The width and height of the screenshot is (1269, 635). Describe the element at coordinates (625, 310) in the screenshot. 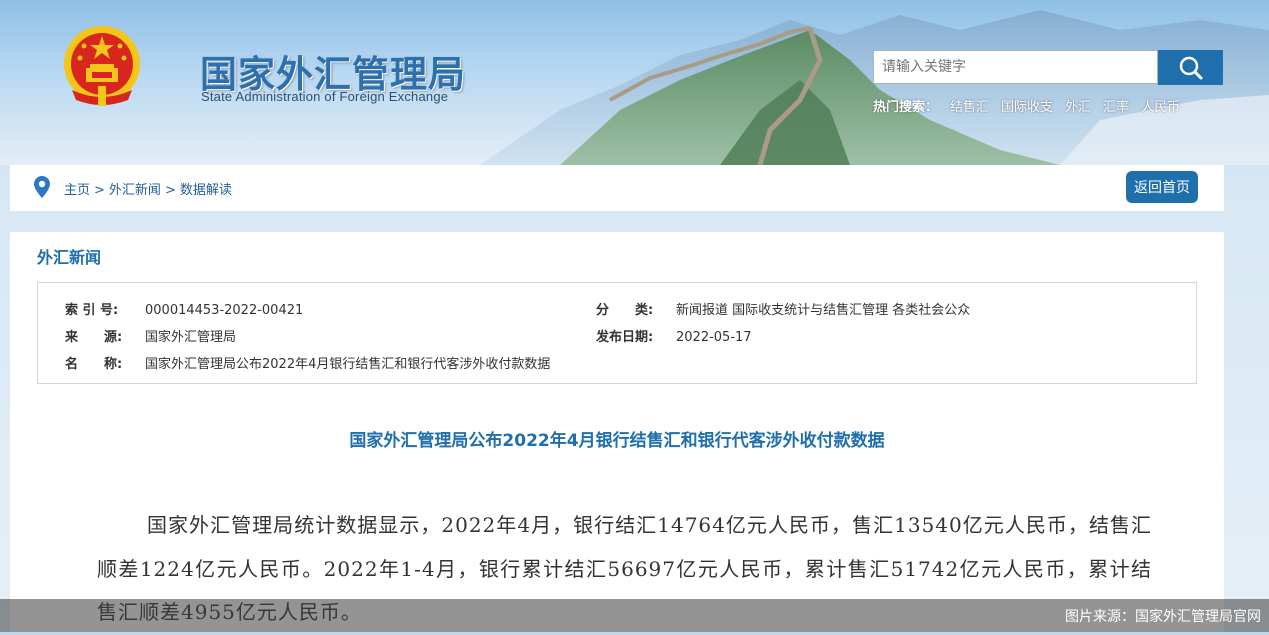

I see `meta-category-label: 分 类:` at that location.